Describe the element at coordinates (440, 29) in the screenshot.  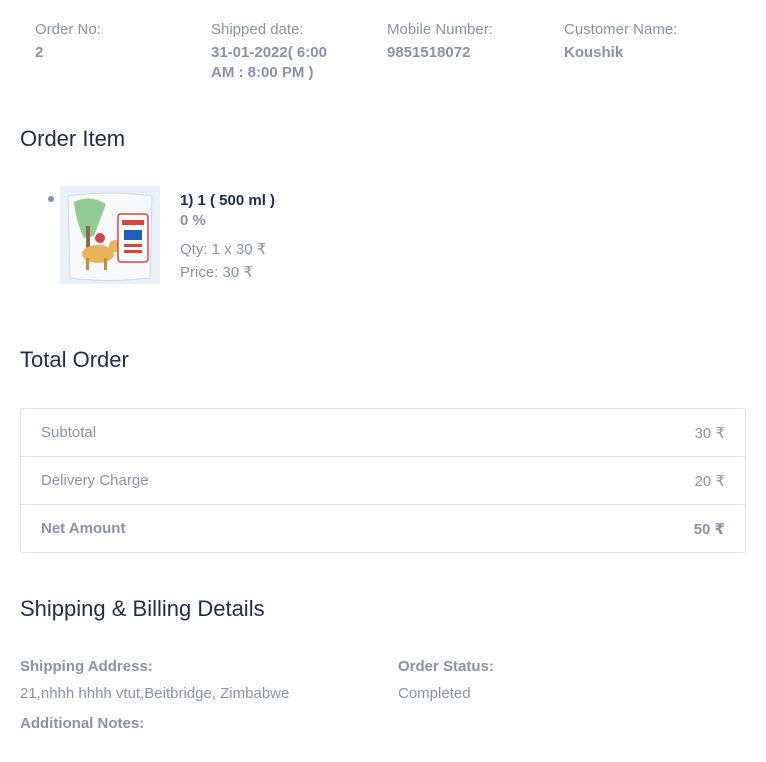
I see `mobile-number-label: Mobile Number:` at that location.